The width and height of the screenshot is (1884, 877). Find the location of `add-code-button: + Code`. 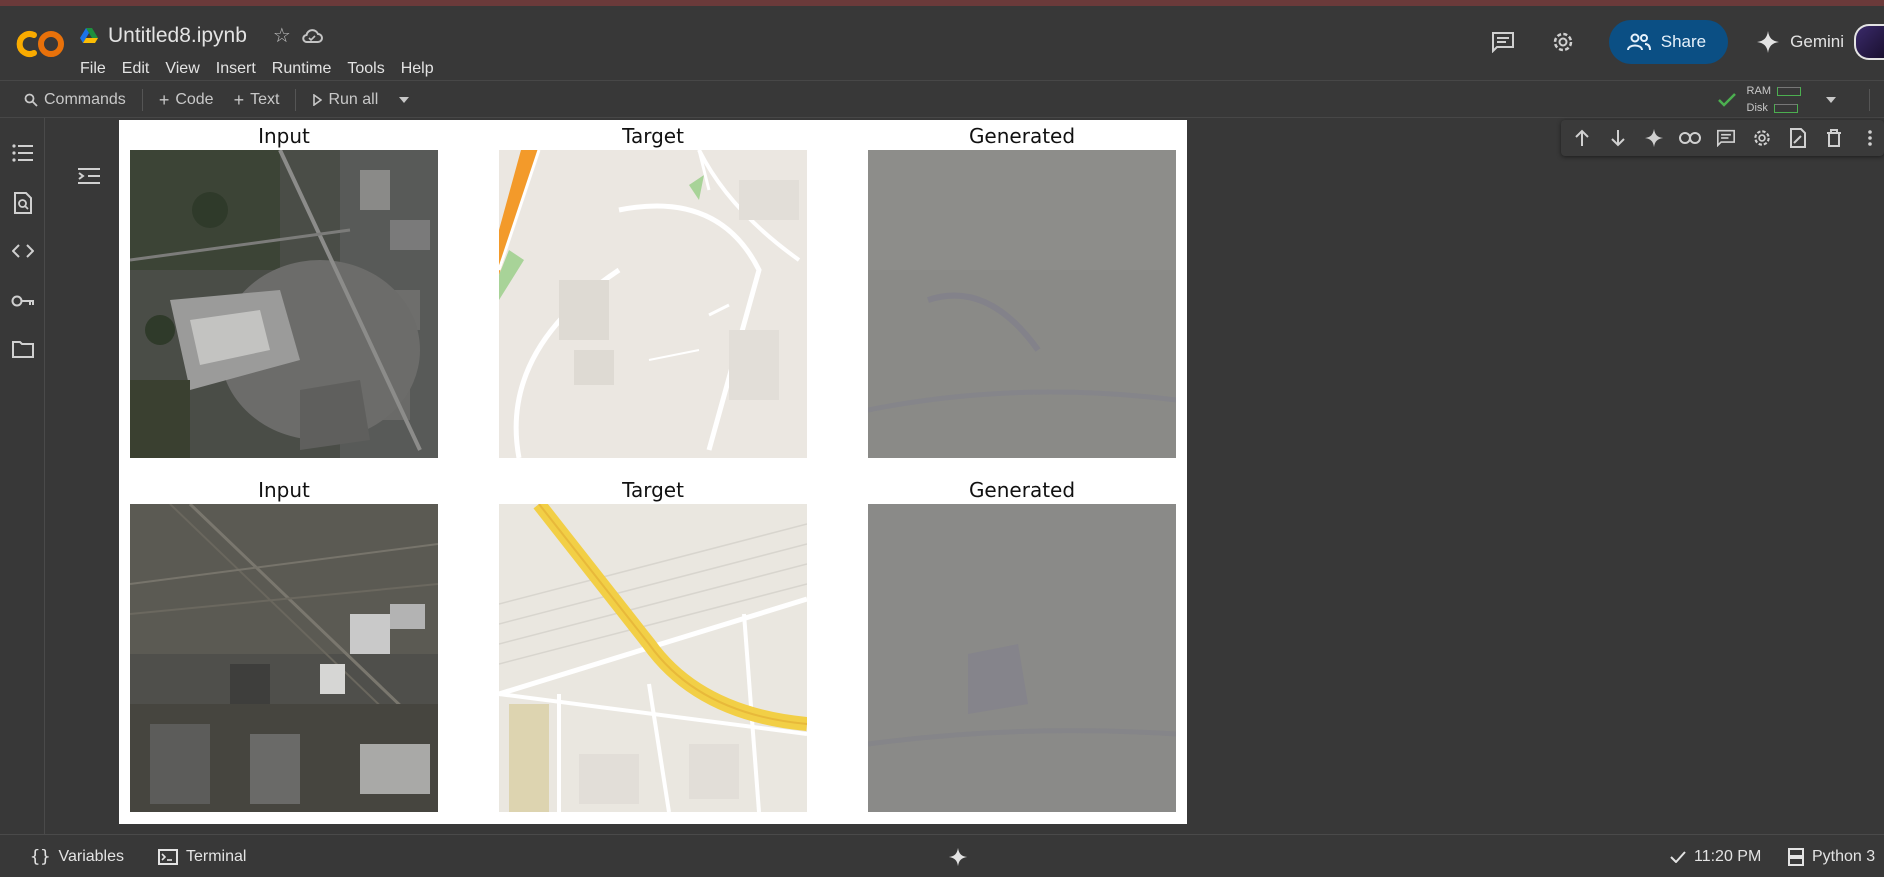

add-code-button: + Code is located at coordinates (186, 100).